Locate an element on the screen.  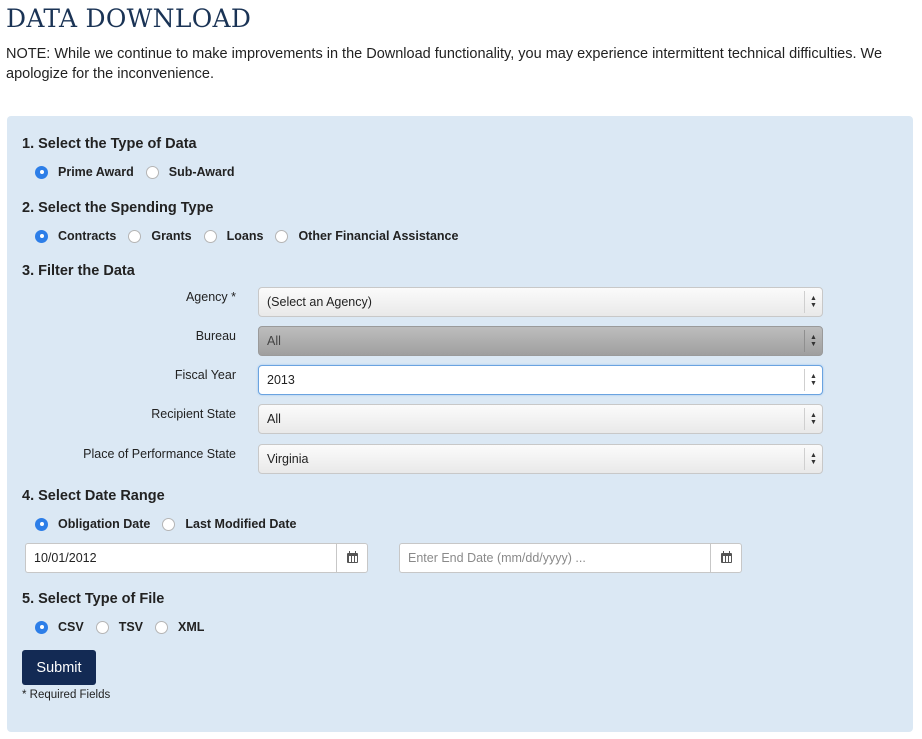
filter-row-bureau: Bureau All ▲ ▼ is located at coordinates (460, 341).